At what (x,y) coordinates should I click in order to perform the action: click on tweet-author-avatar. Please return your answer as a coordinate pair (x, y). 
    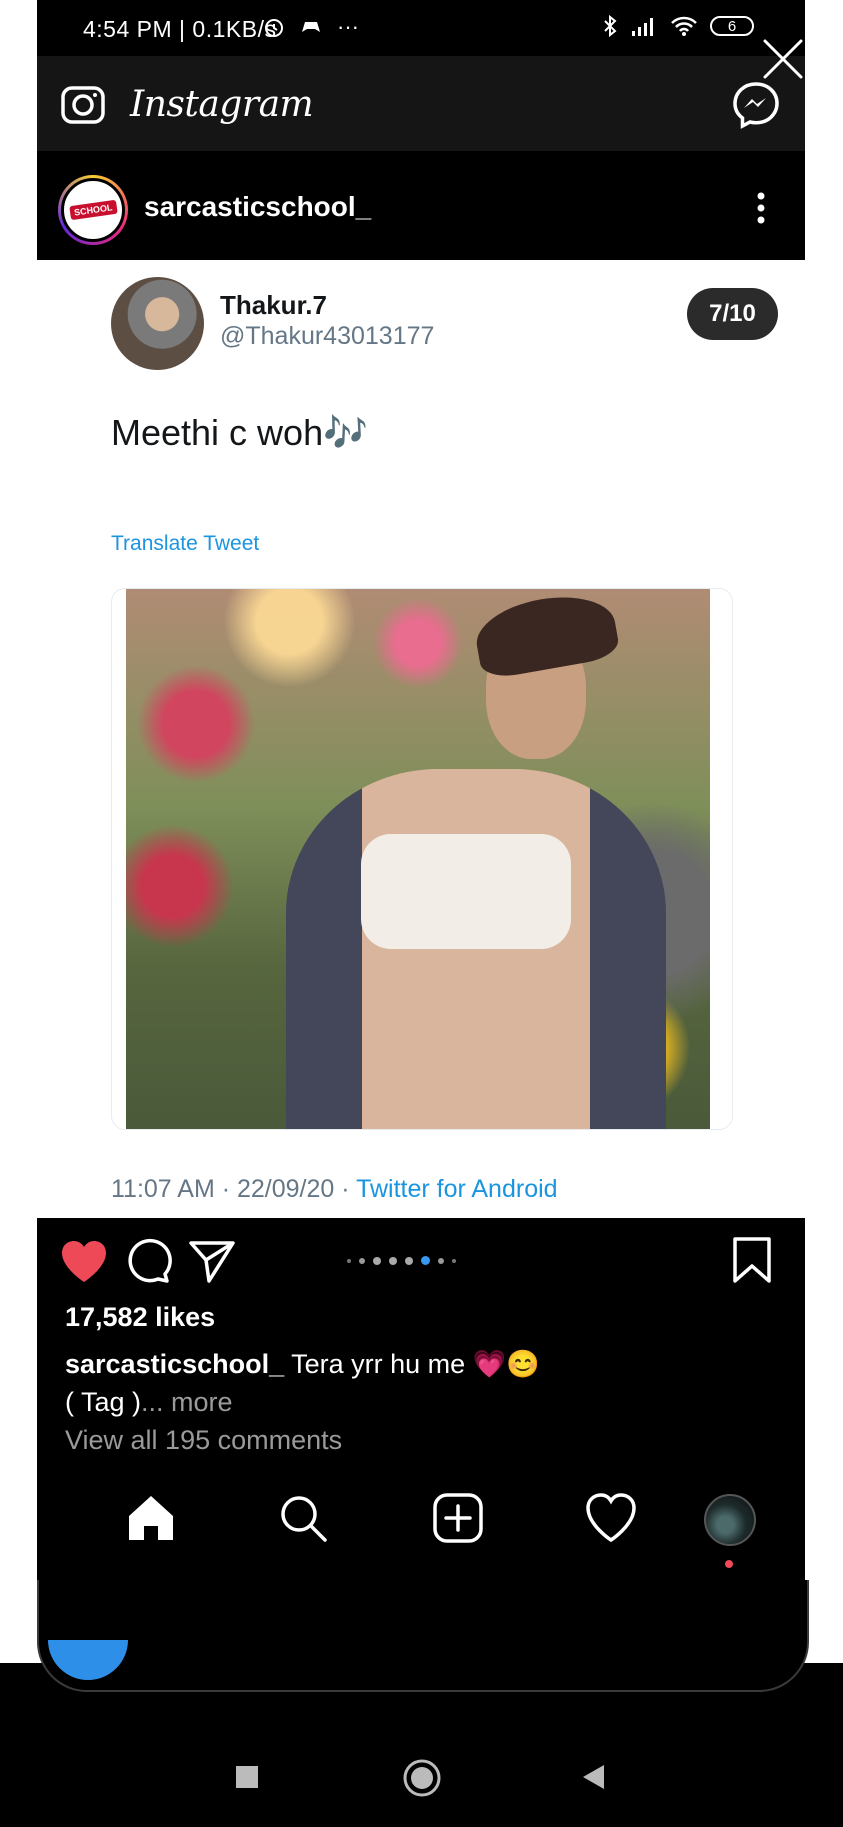
    Looking at the image, I should click on (157, 323).